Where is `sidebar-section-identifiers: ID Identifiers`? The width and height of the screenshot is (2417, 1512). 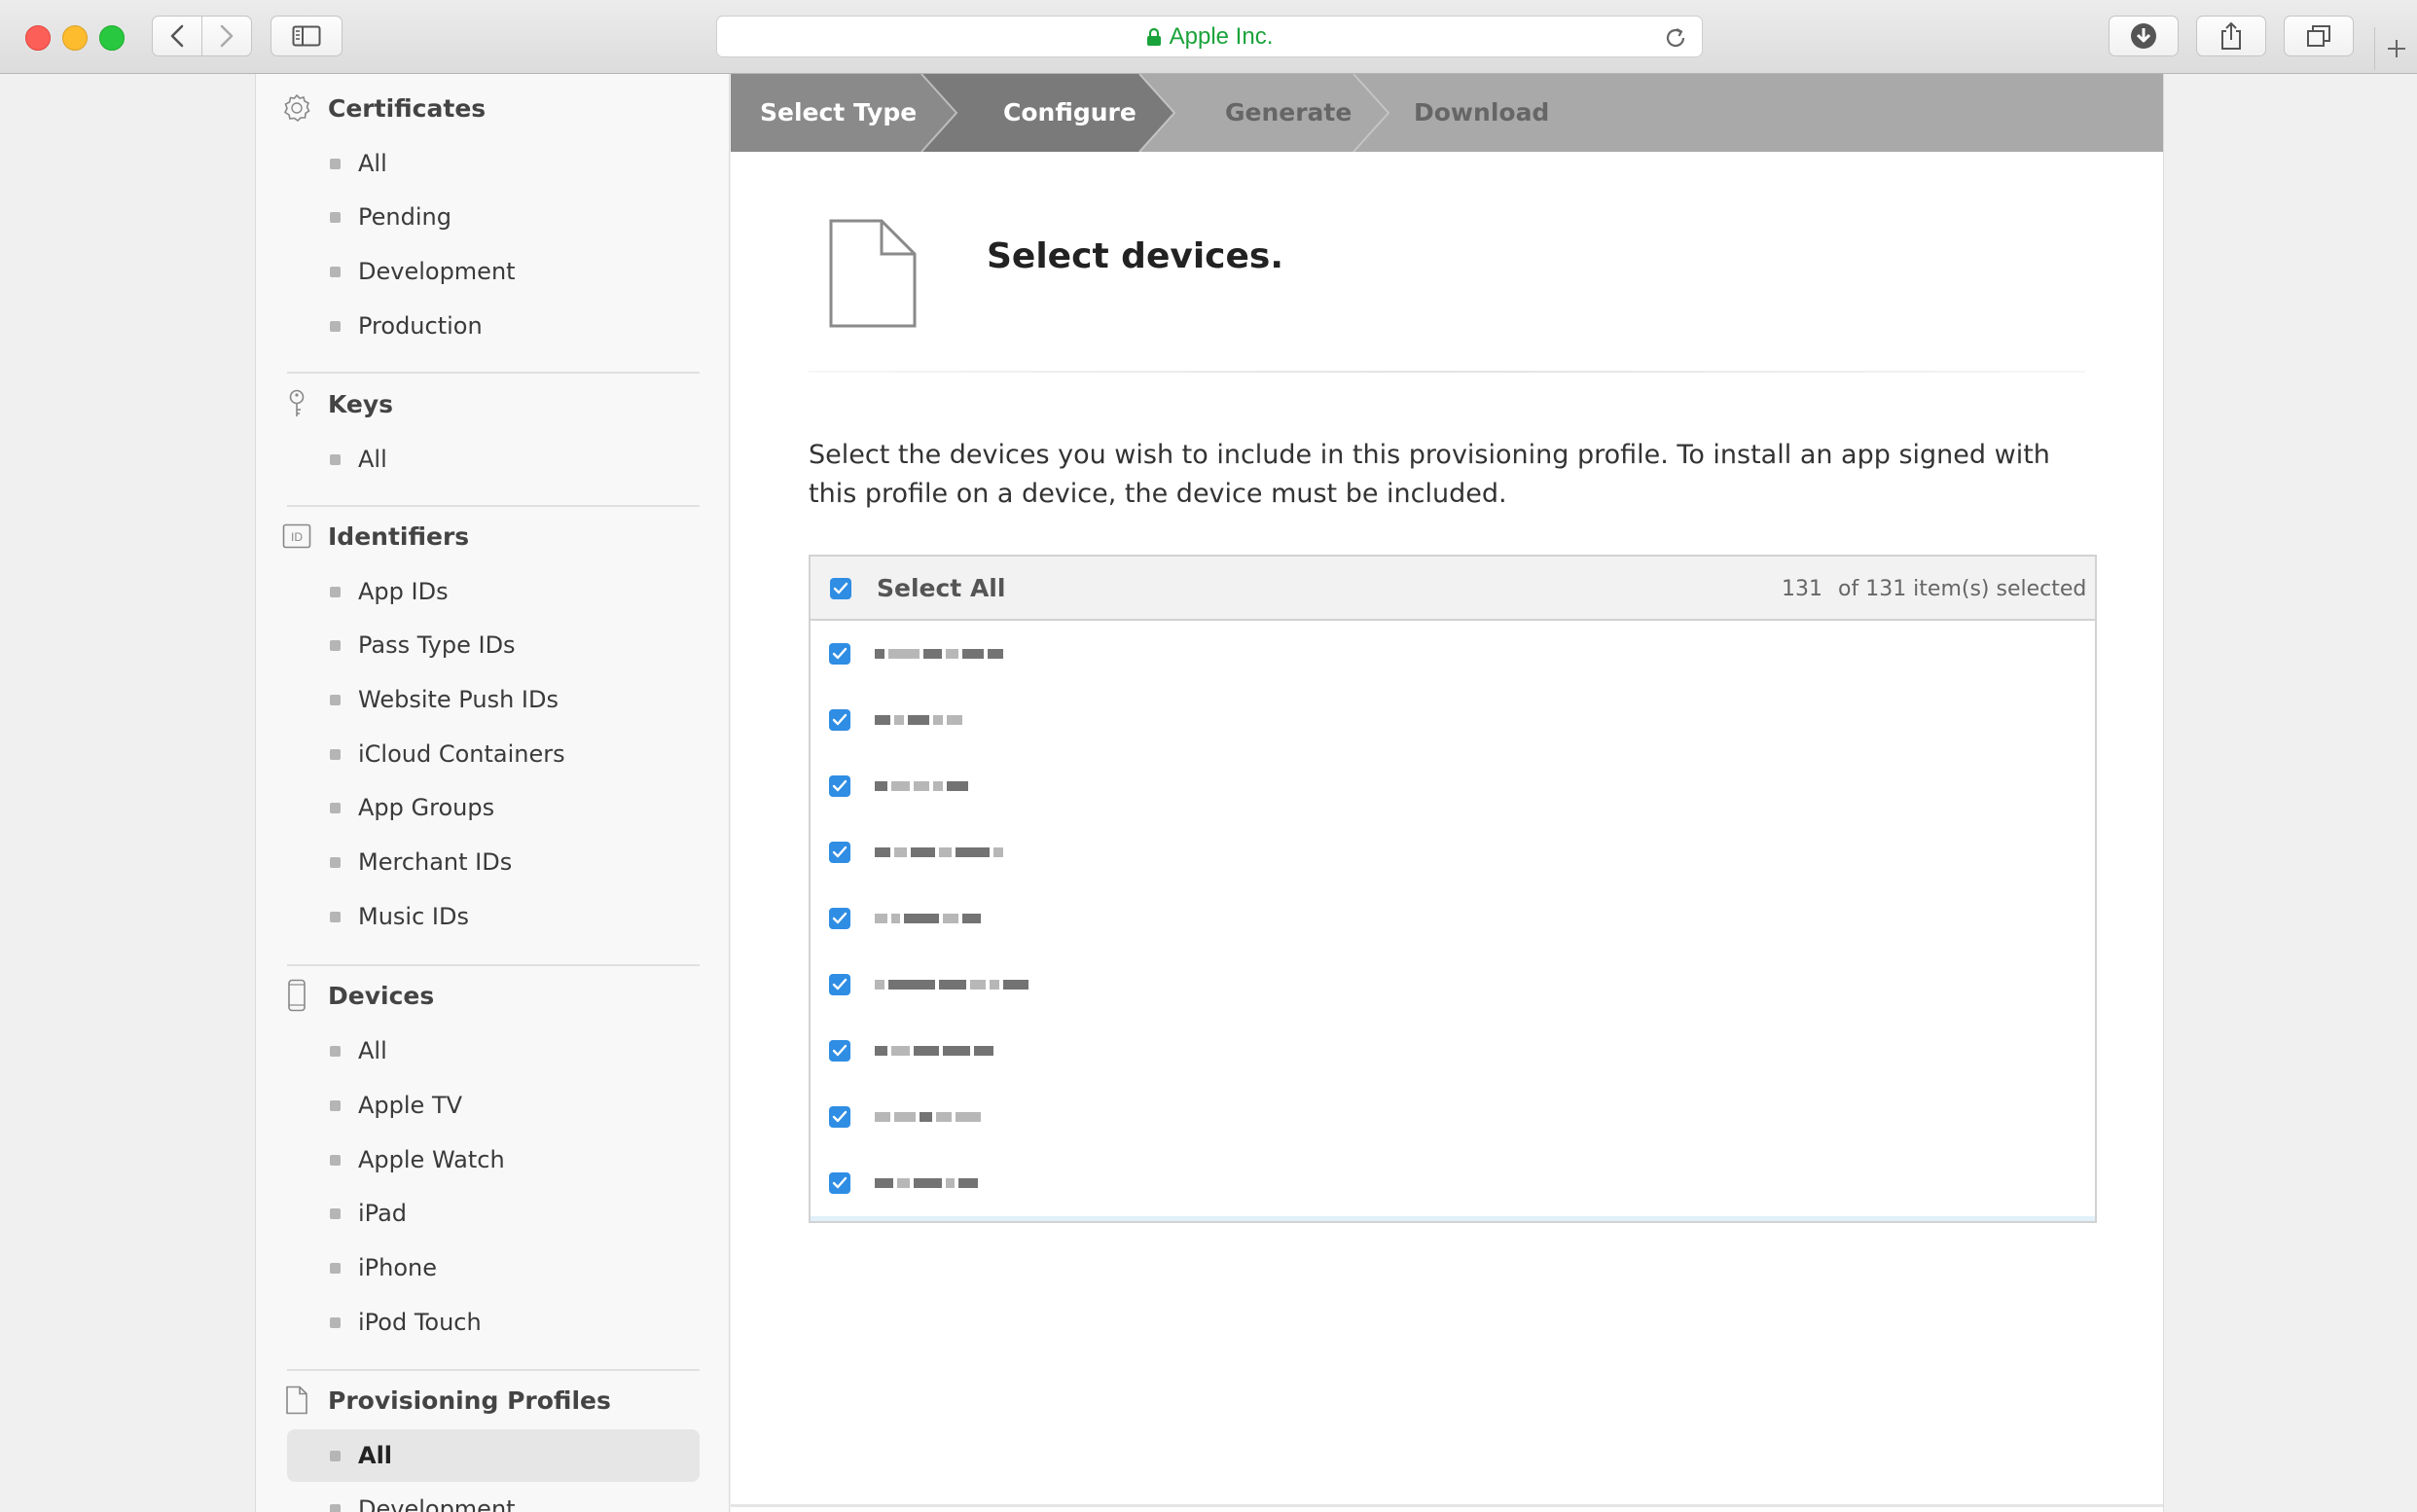
sidebar-section-identifiers: ID Identifiers is located at coordinates (492, 536).